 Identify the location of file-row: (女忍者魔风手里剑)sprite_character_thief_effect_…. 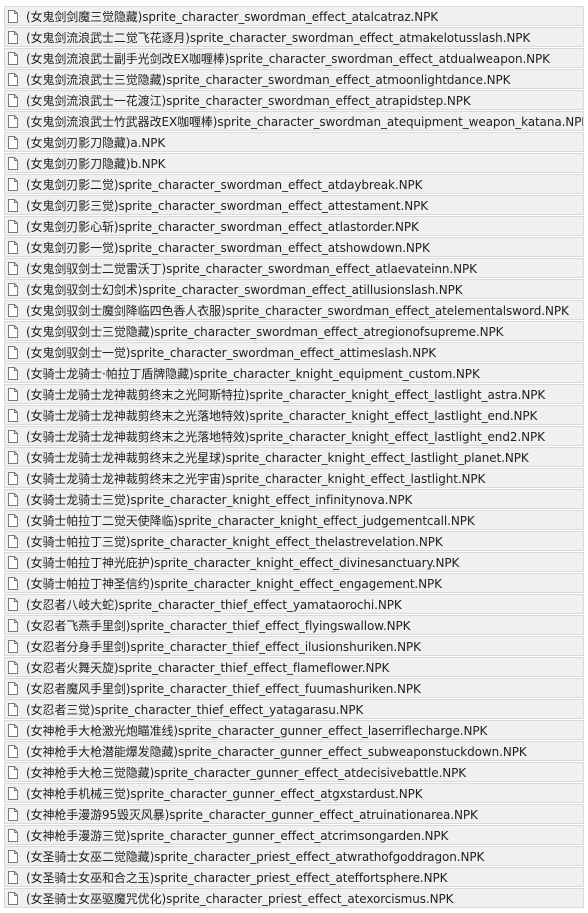
(294, 688).